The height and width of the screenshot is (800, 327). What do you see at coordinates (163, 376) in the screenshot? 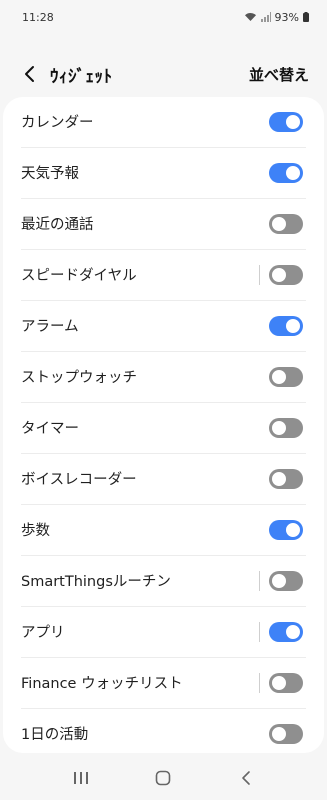
I see `widget-row: ストップウォッチ` at bounding box center [163, 376].